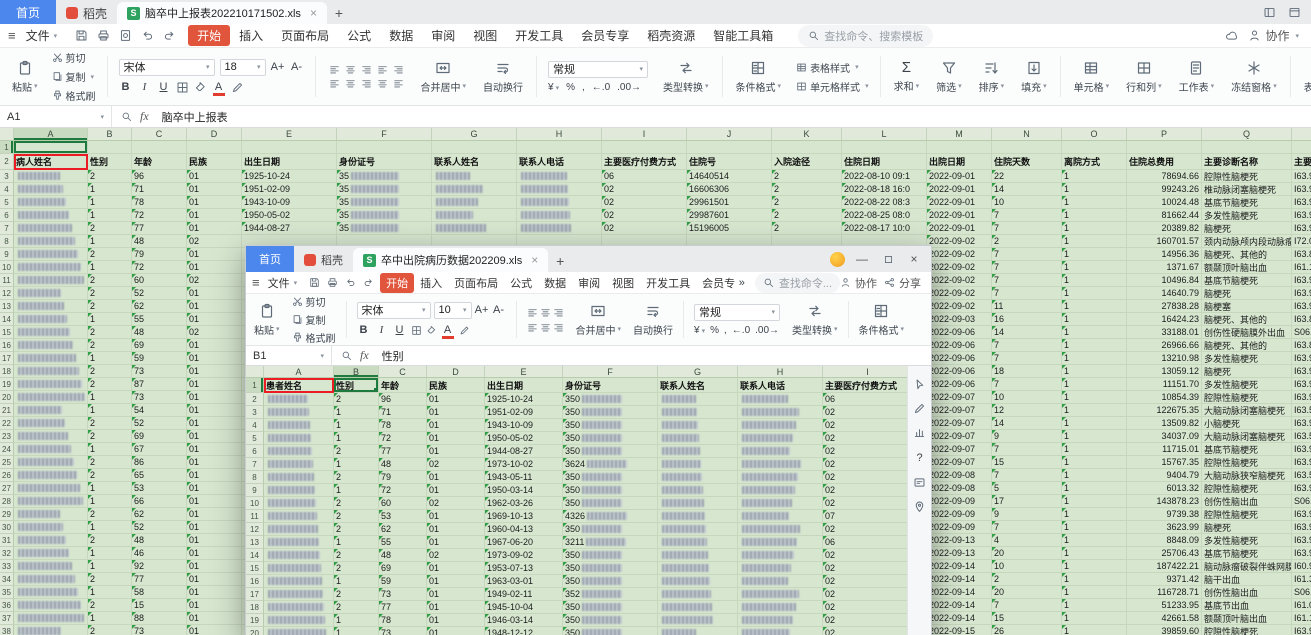 Image resolution: width=1311 pixels, height=635 pixels. What do you see at coordinates (159, 397) in the screenshot?
I see `cell: 73` at bounding box center [159, 397].